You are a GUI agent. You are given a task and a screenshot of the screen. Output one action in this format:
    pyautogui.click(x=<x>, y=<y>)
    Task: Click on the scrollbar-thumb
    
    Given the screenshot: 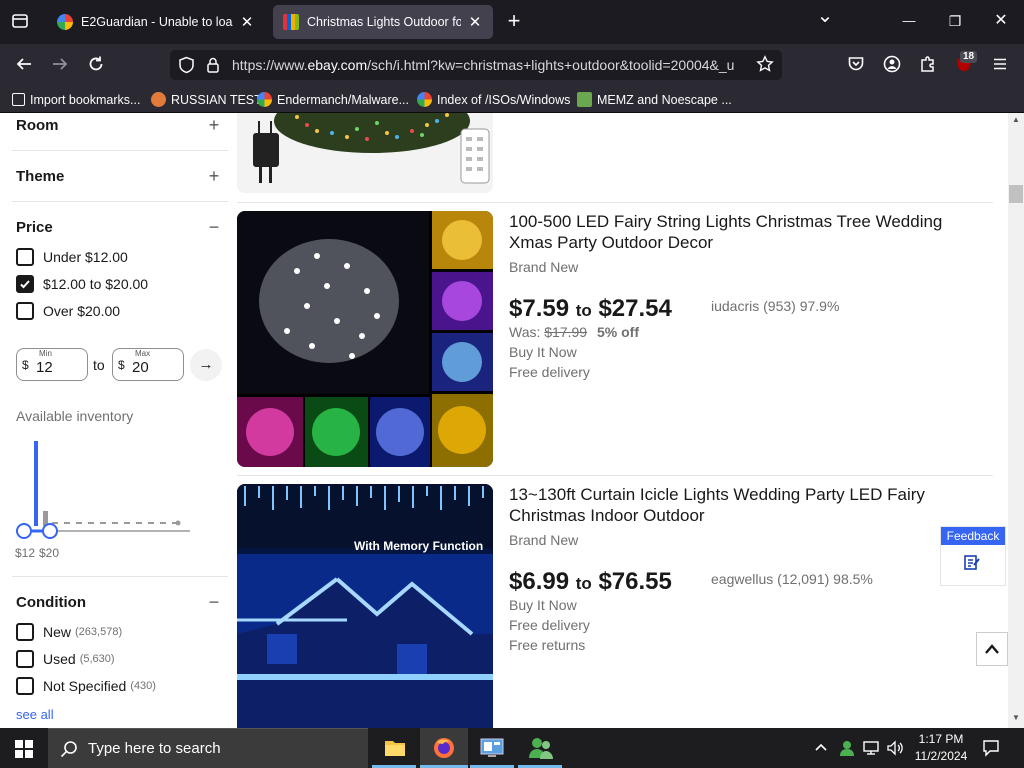 What is the action you would take?
    pyautogui.click(x=1016, y=194)
    